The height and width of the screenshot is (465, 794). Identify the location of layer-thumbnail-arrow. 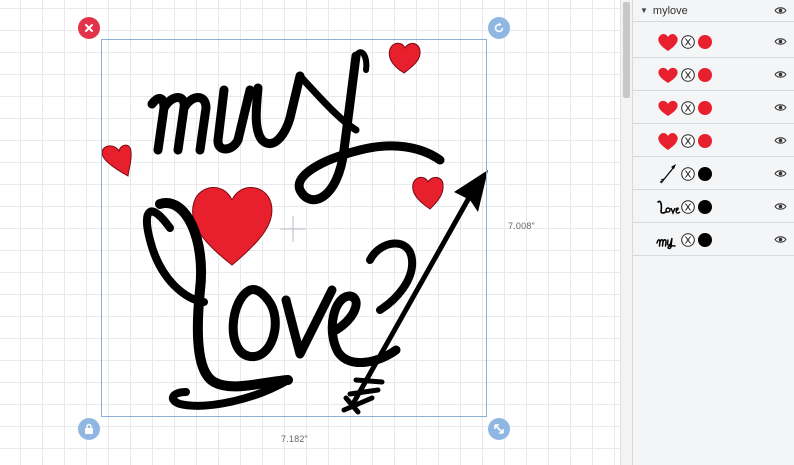
(667, 174).